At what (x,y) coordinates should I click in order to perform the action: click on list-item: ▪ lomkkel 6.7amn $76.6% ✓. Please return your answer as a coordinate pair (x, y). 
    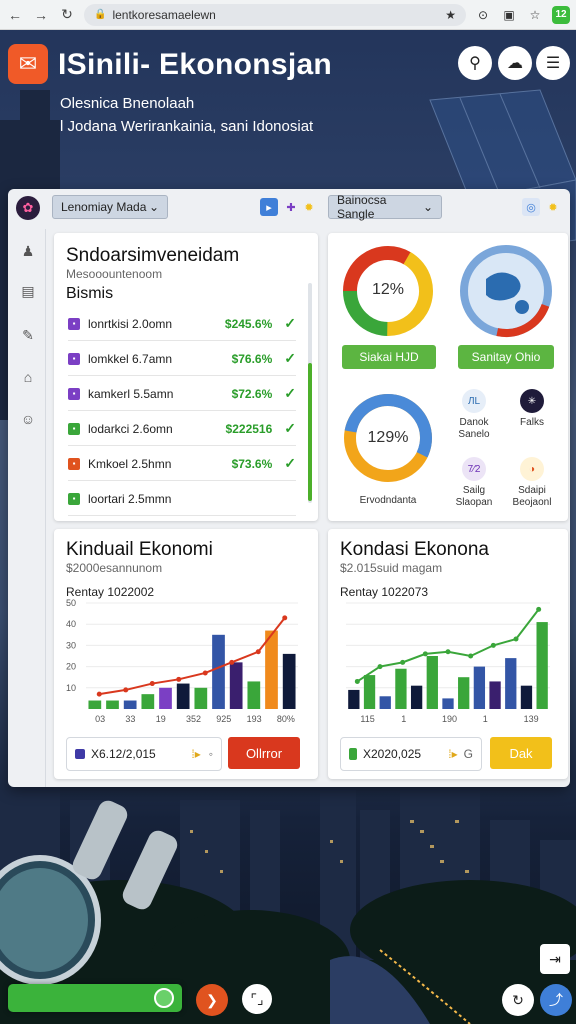
    Looking at the image, I should click on (182, 359).